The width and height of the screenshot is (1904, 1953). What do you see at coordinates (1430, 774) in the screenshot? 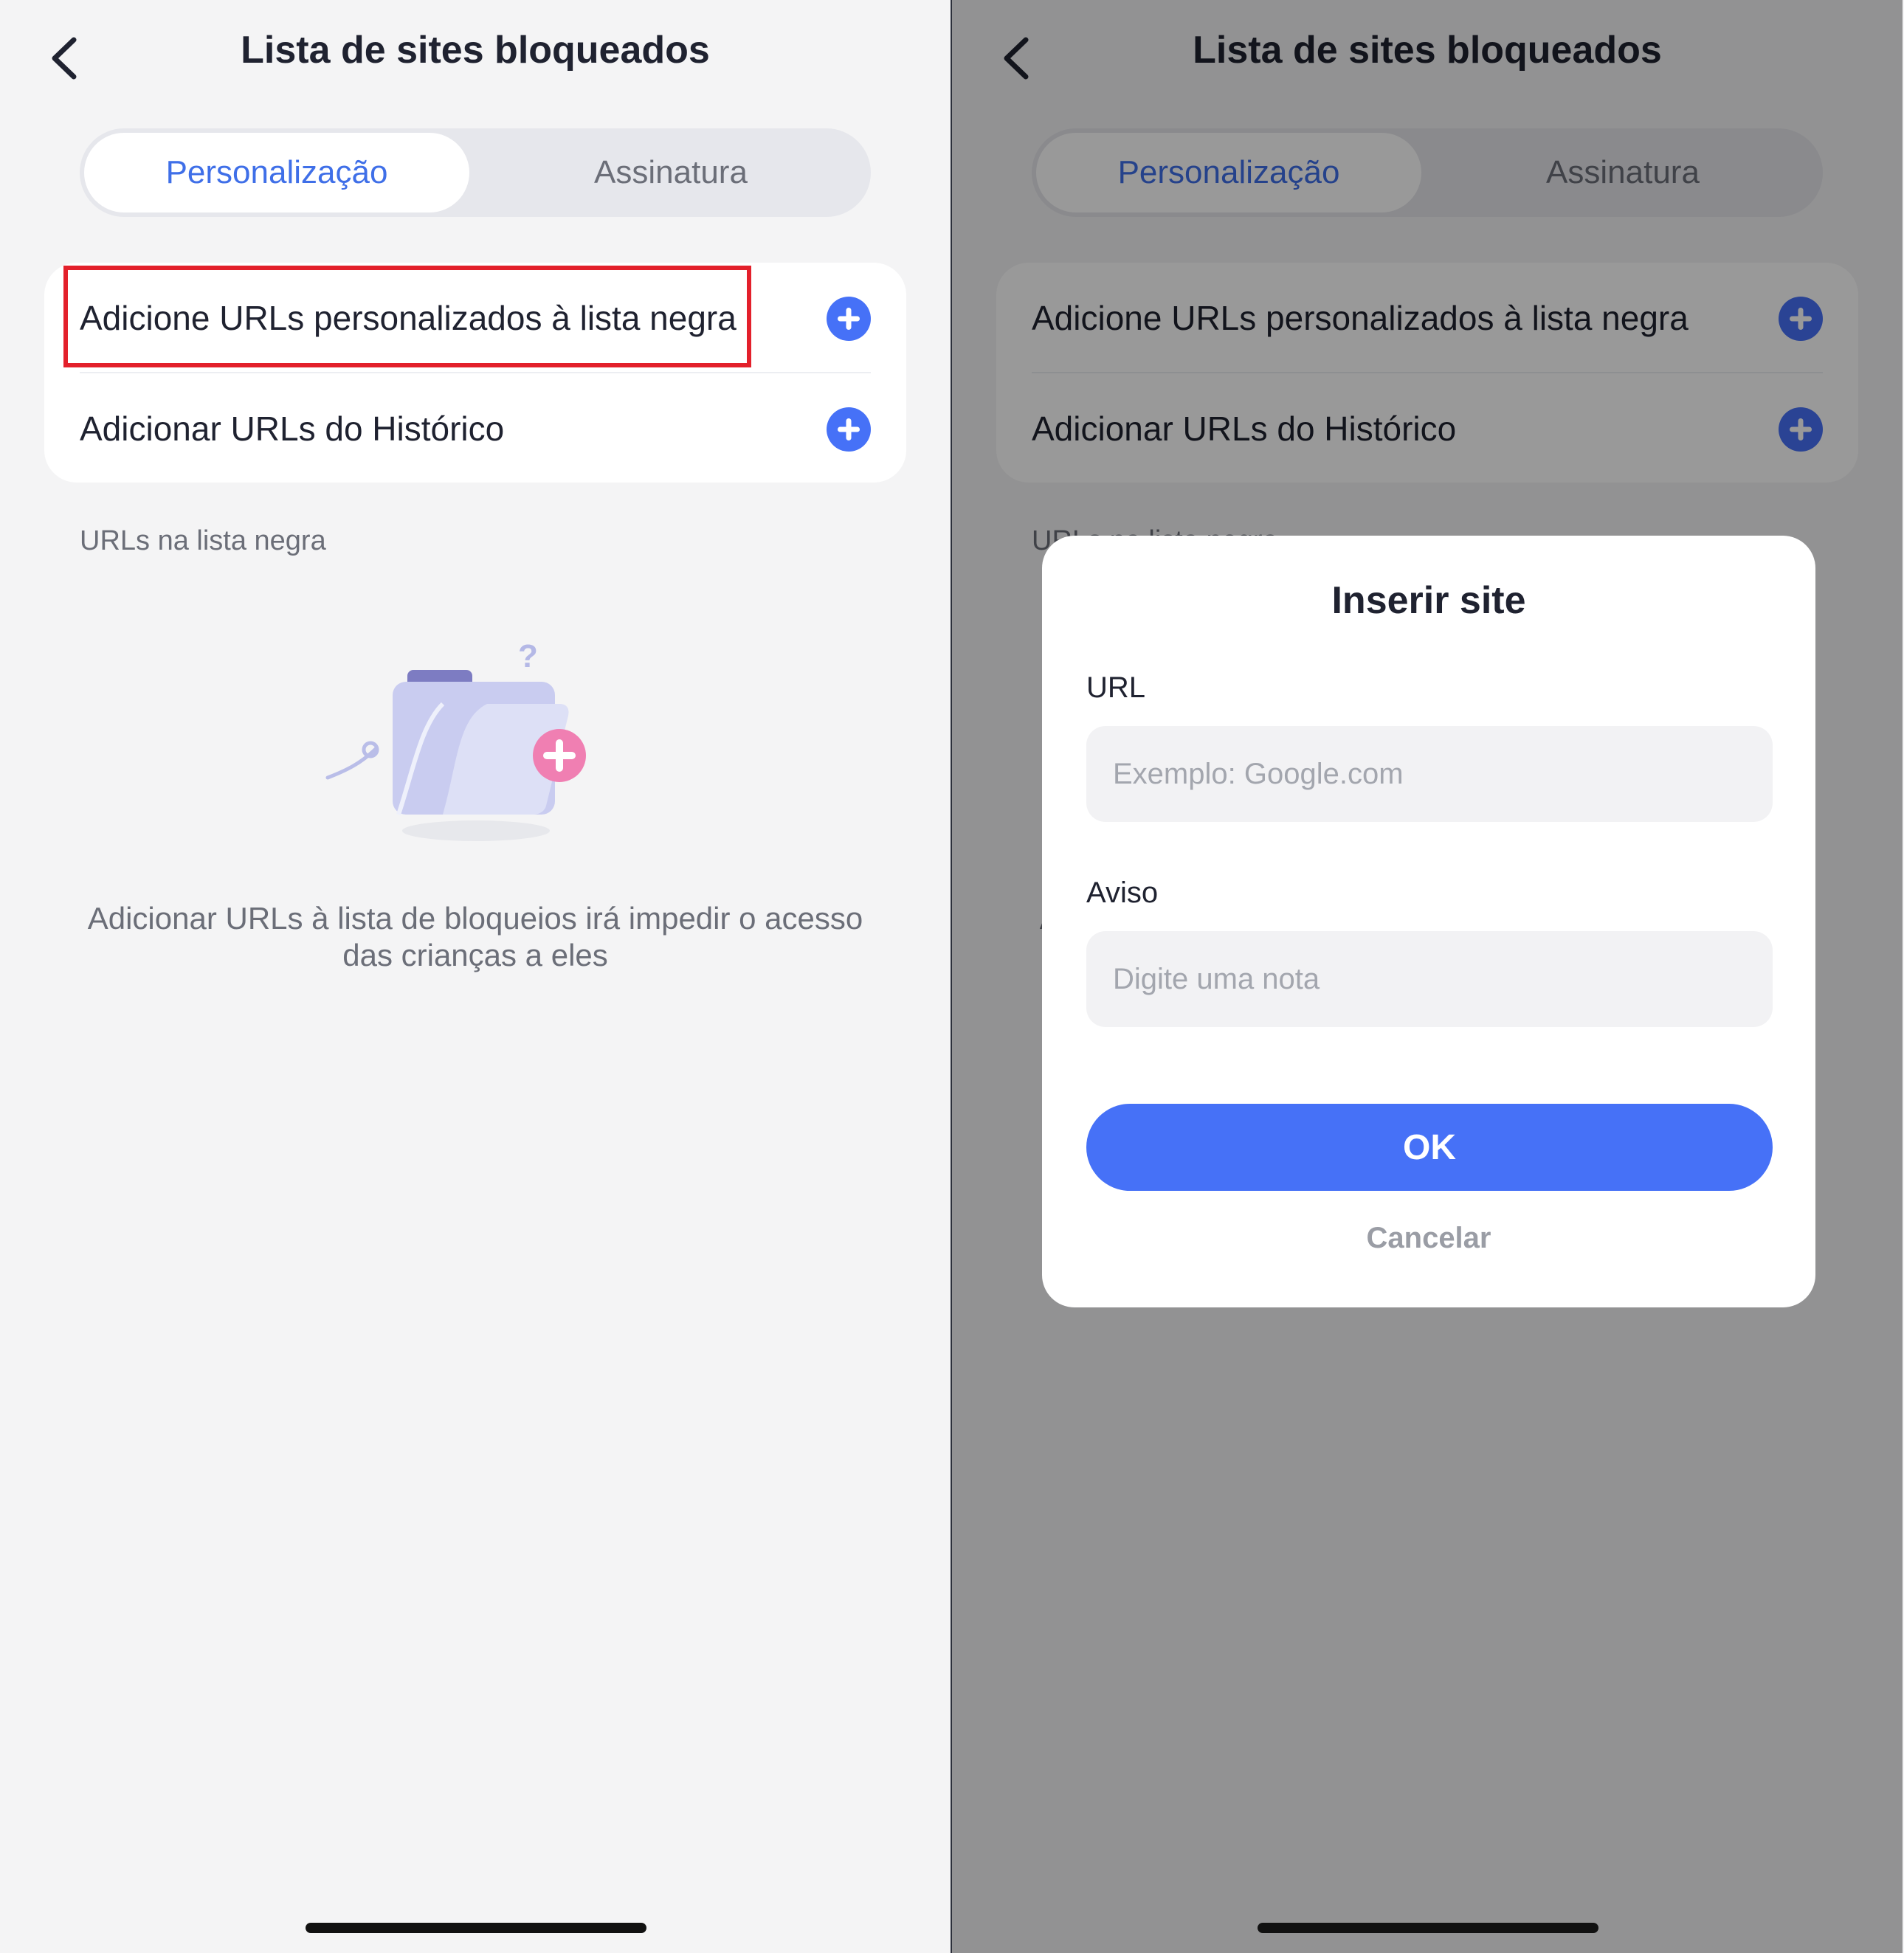
I see `url-input` at bounding box center [1430, 774].